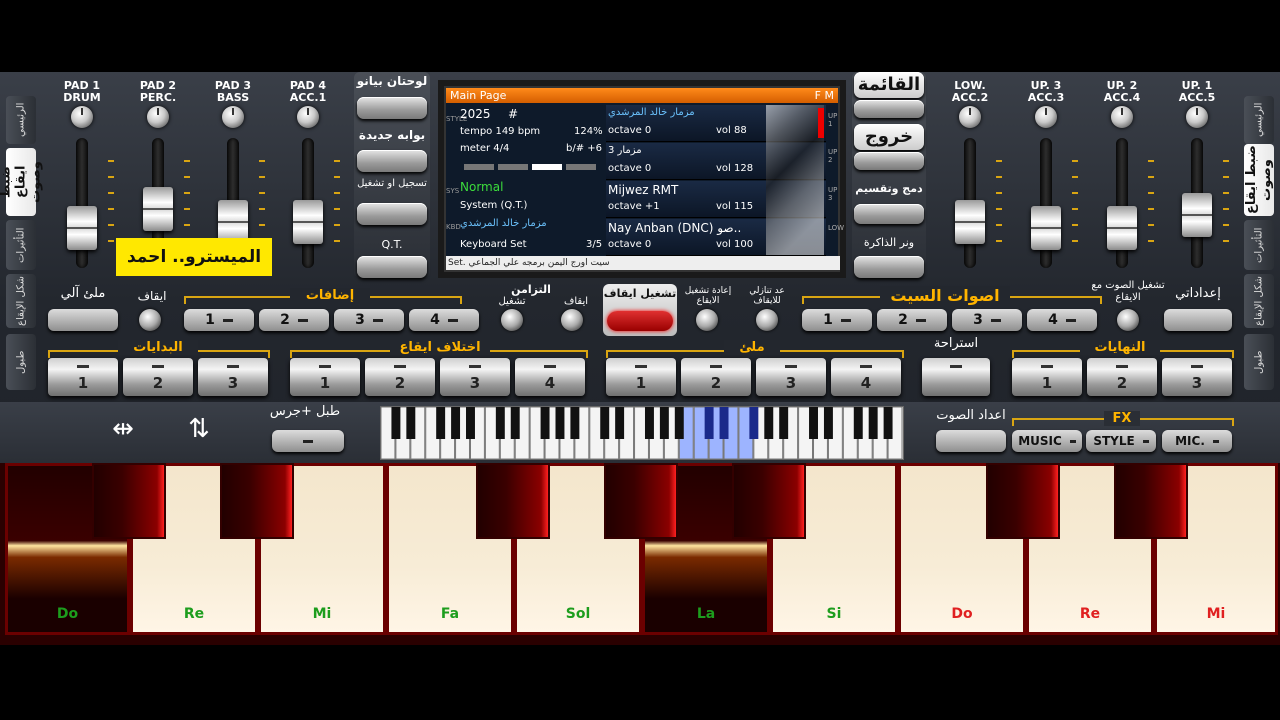  Describe the element at coordinates (1259, 301) in the screenshot. I see `tab-rhythm-shape-right: شكل الإيقاع` at that location.